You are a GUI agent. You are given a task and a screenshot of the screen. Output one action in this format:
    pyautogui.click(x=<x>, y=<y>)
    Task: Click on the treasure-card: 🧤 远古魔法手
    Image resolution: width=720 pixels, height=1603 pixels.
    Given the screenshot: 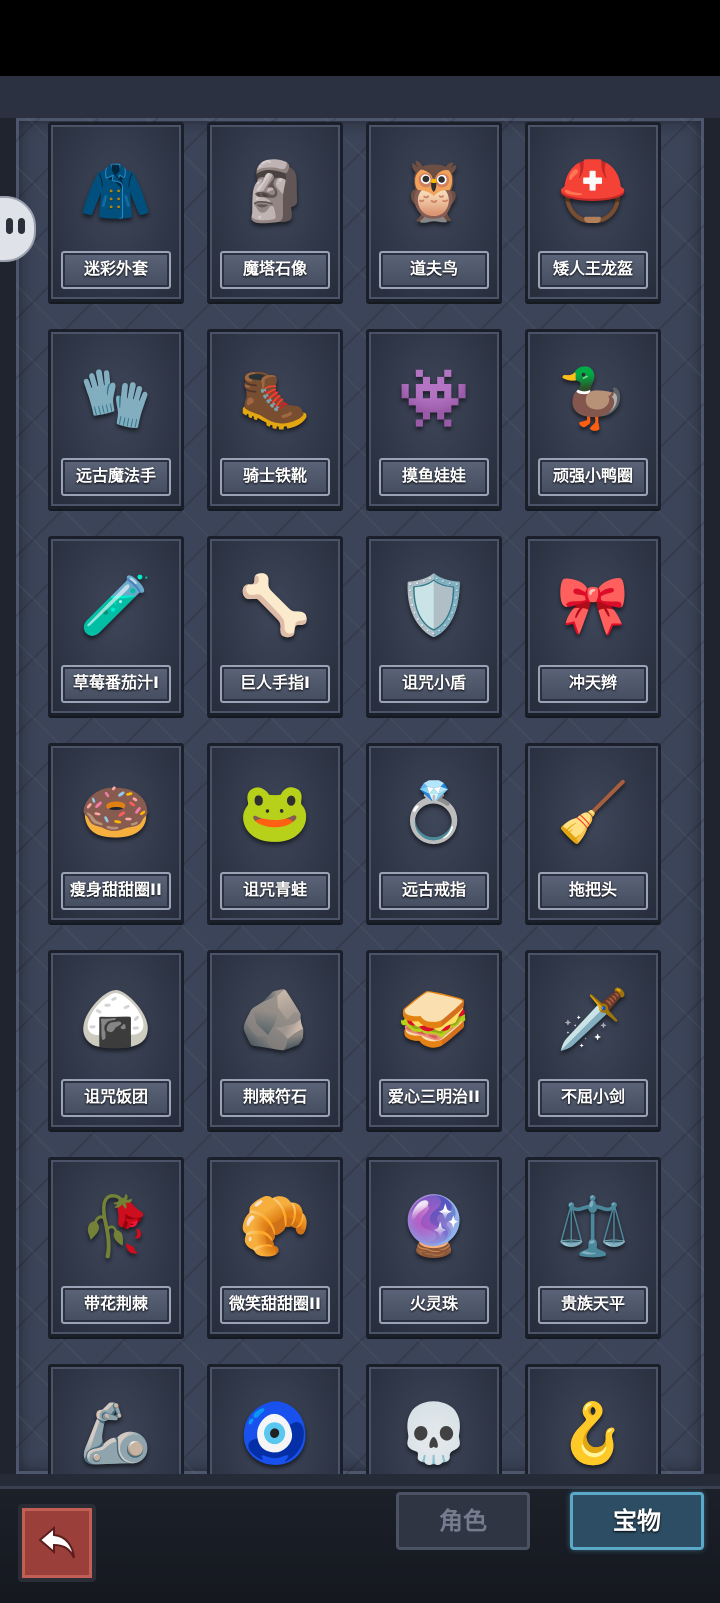 What is the action you would take?
    pyautogui.click(x=116, y=419)
    